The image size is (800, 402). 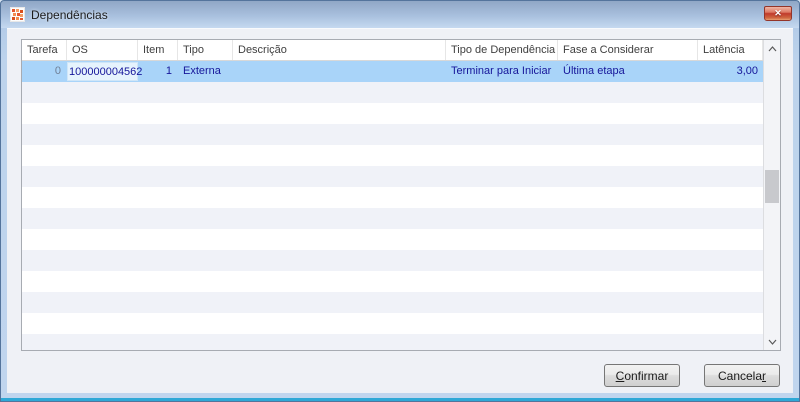 I want to click on cell-fase-a-considerar: Última etapa, so click(x=594, y=71).